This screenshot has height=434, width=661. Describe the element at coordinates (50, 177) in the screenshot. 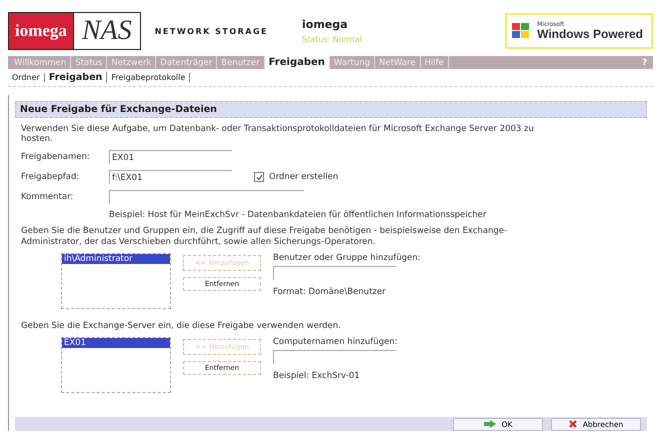

I see `field-label: Freigabepfad:` at that location.